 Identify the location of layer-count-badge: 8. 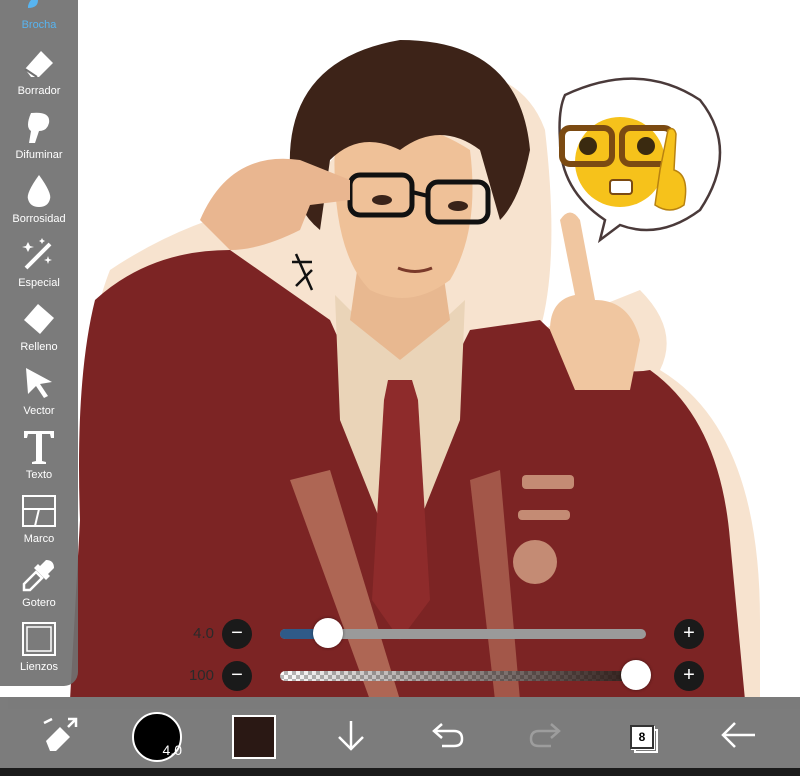
(642, 737).